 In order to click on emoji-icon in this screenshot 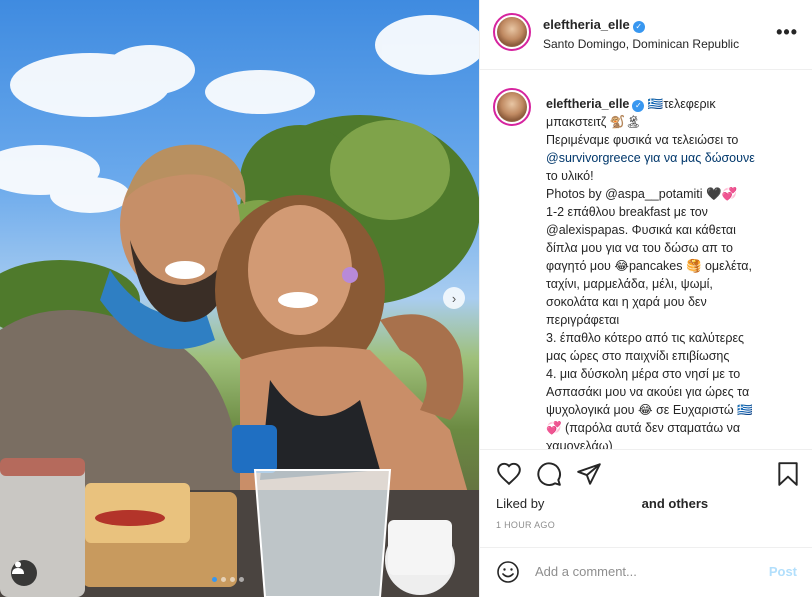, I will do `click(508, 572)`.